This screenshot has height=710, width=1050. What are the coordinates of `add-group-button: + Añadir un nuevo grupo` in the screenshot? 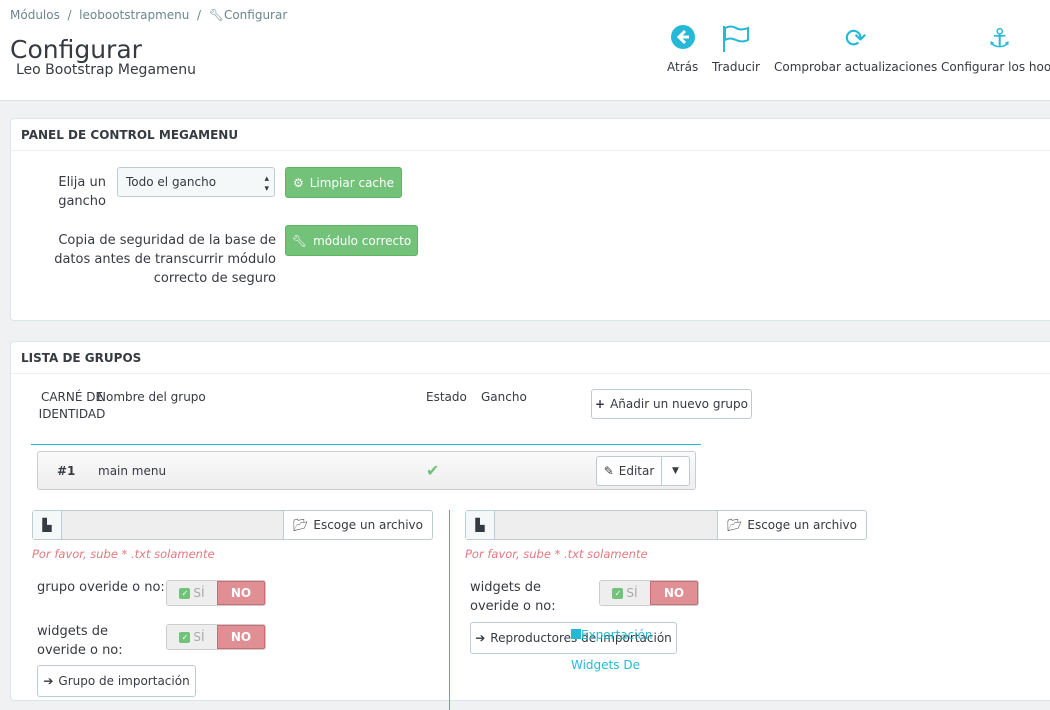 It's located at (671, 404).